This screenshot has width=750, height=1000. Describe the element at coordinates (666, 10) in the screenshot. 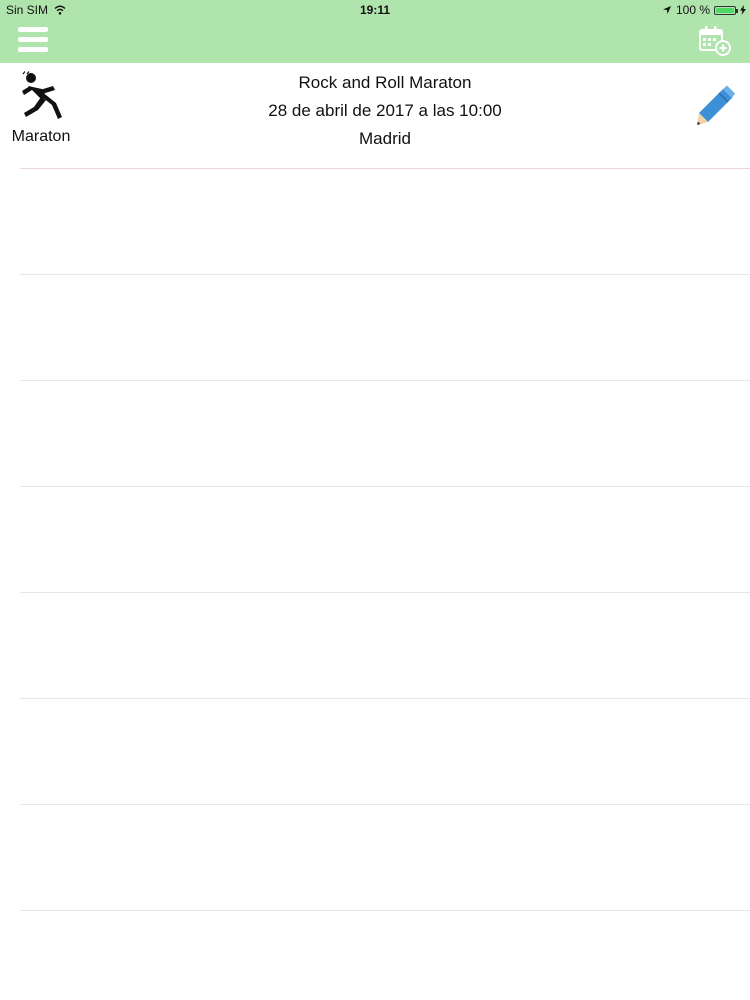

I see `location-arrow-icon` at that location.